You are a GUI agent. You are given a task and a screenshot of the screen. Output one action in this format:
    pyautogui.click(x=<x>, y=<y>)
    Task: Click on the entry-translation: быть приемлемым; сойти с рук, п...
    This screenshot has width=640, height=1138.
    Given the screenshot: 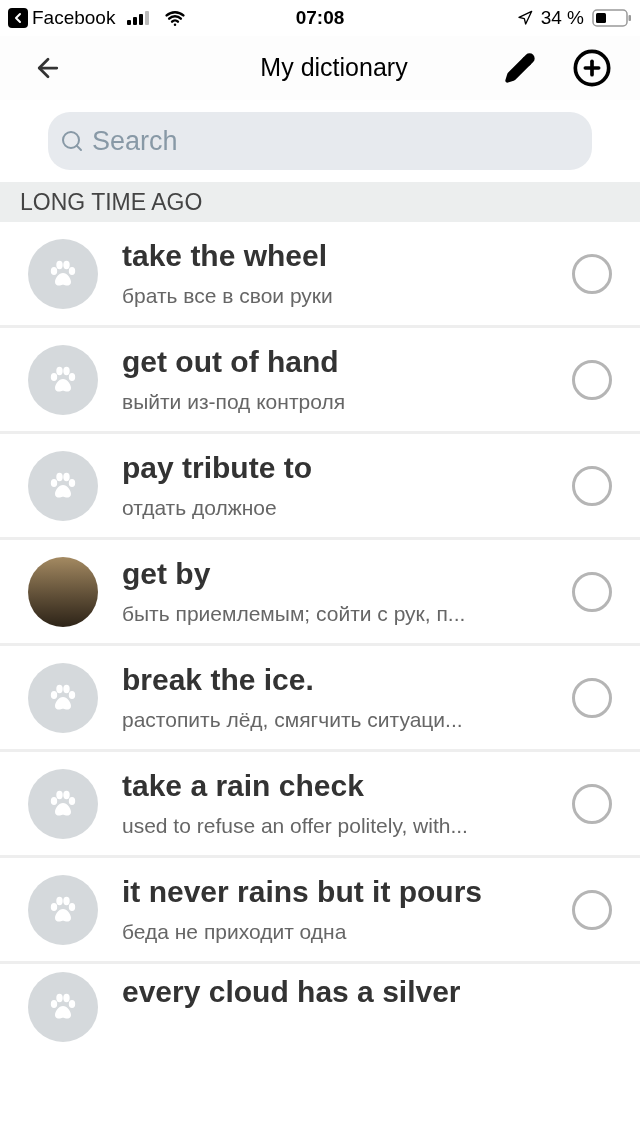 What is the action you would take?
    pyautogui.click(x=294, y=613)
    